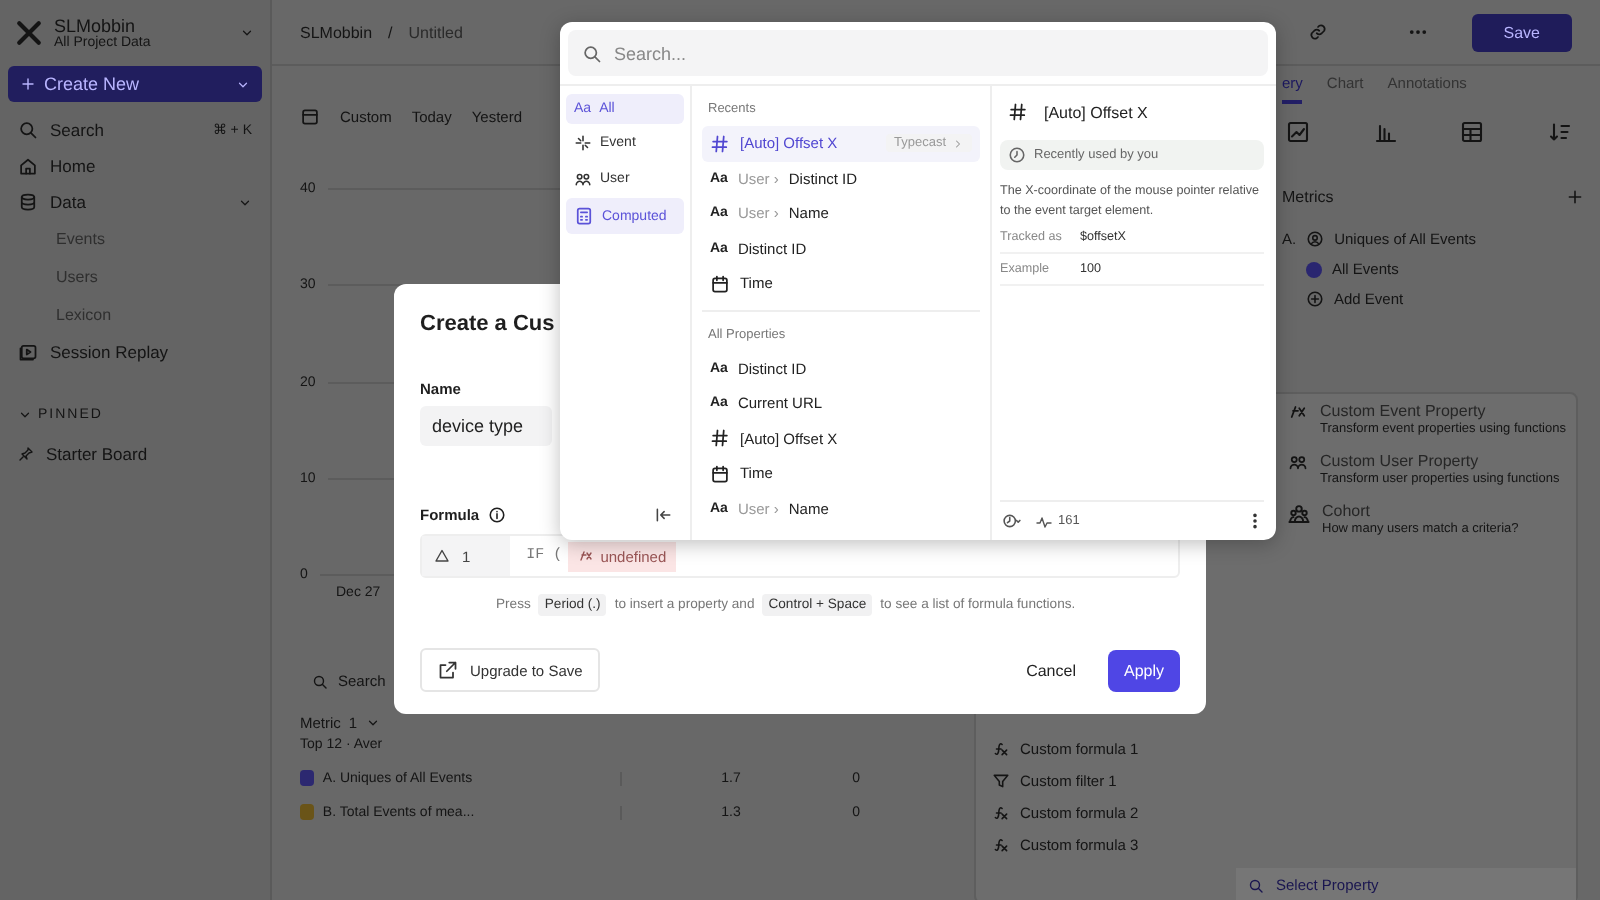  I want to click on add-circle-icon, so click(1315, 299).